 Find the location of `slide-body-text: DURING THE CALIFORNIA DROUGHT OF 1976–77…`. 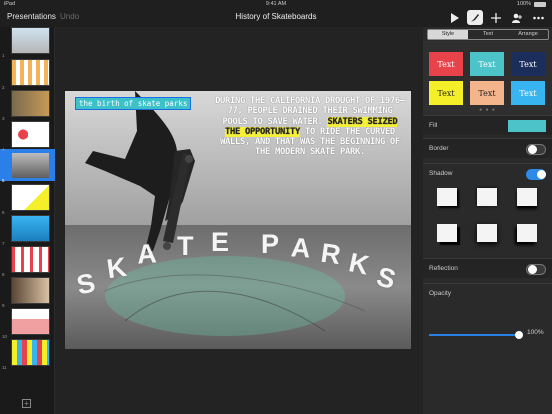

slide-body-text: DURING THE CALIFORNIA DROUGHT OF 1976–77… is located at coordinates (310, 127).